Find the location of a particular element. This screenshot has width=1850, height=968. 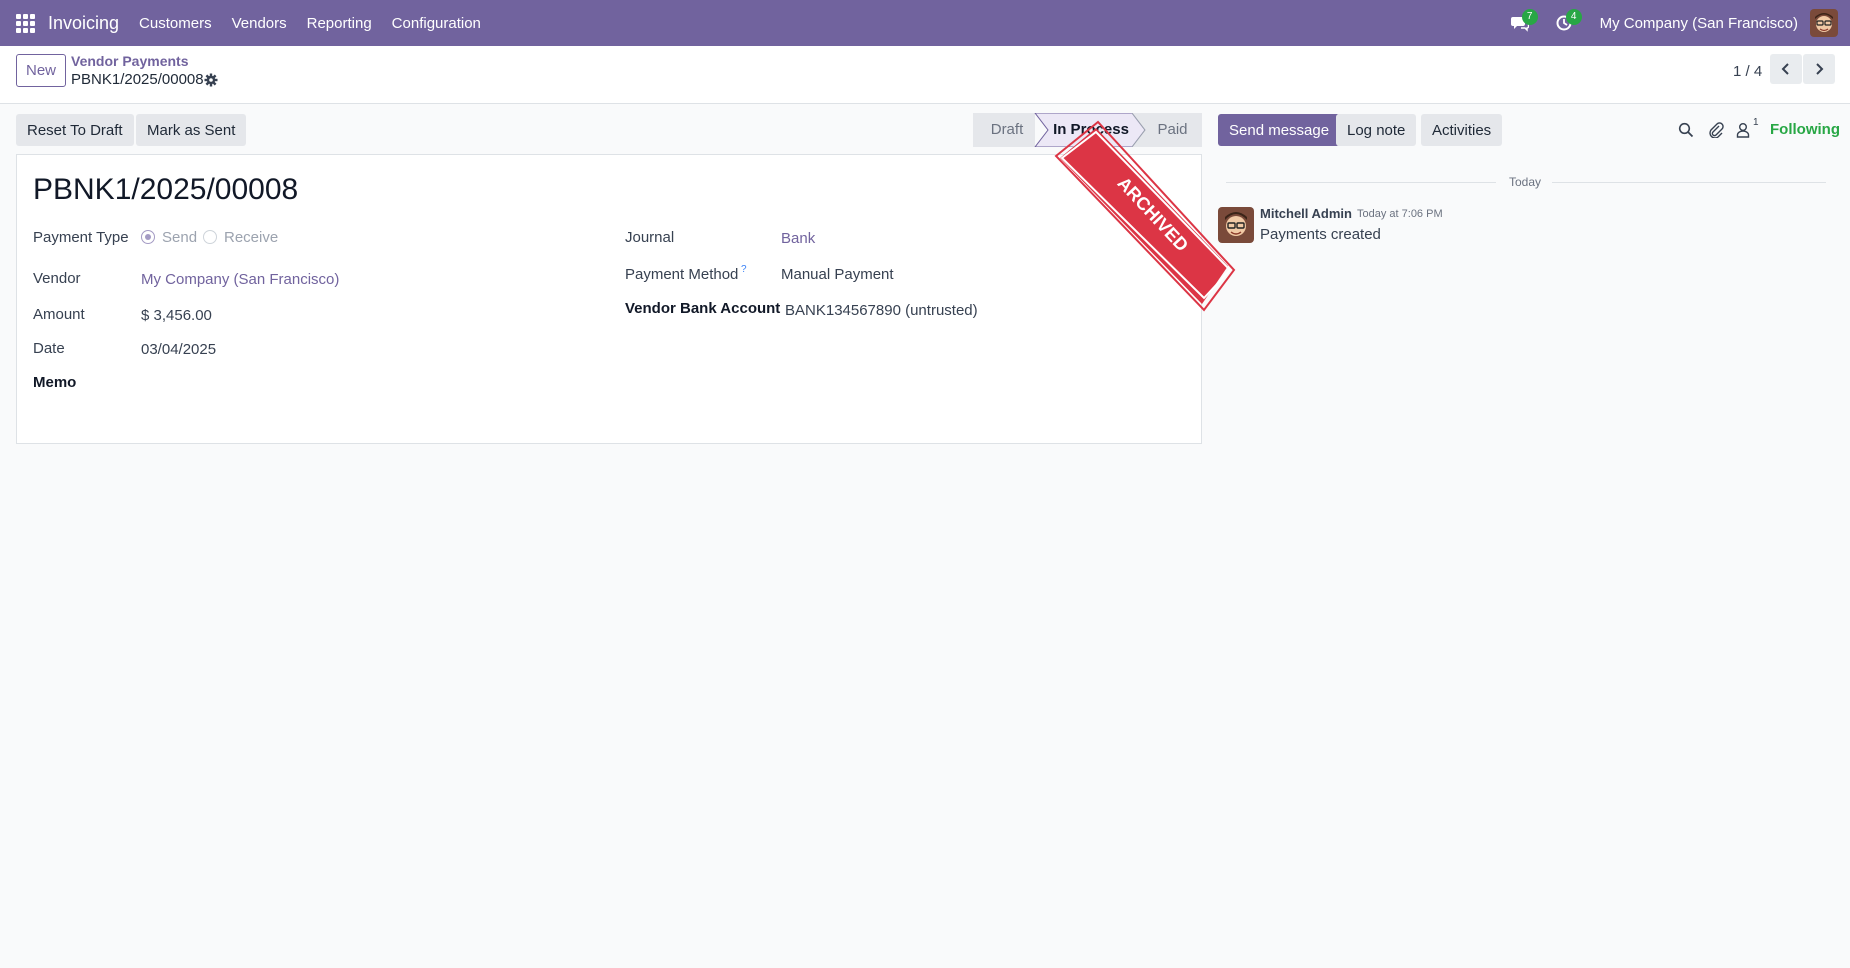

followers-button is located at coordinates (1743, 130).